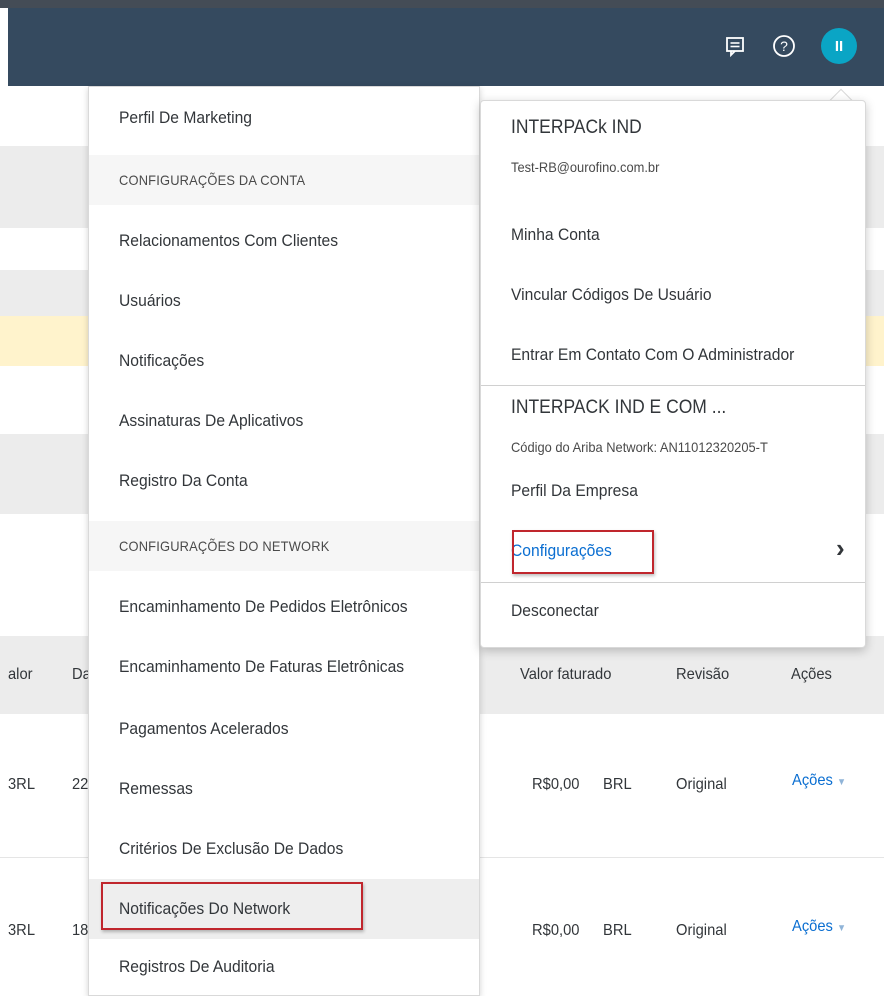  Describe the element at coordinates (446, 47) in the screenshot. I see `top-bar-band` at that location.